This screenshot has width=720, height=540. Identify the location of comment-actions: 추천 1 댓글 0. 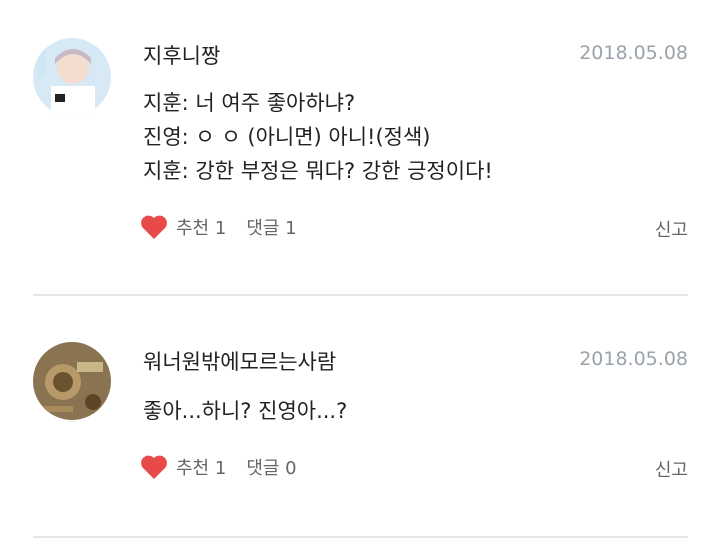
(228, 467).